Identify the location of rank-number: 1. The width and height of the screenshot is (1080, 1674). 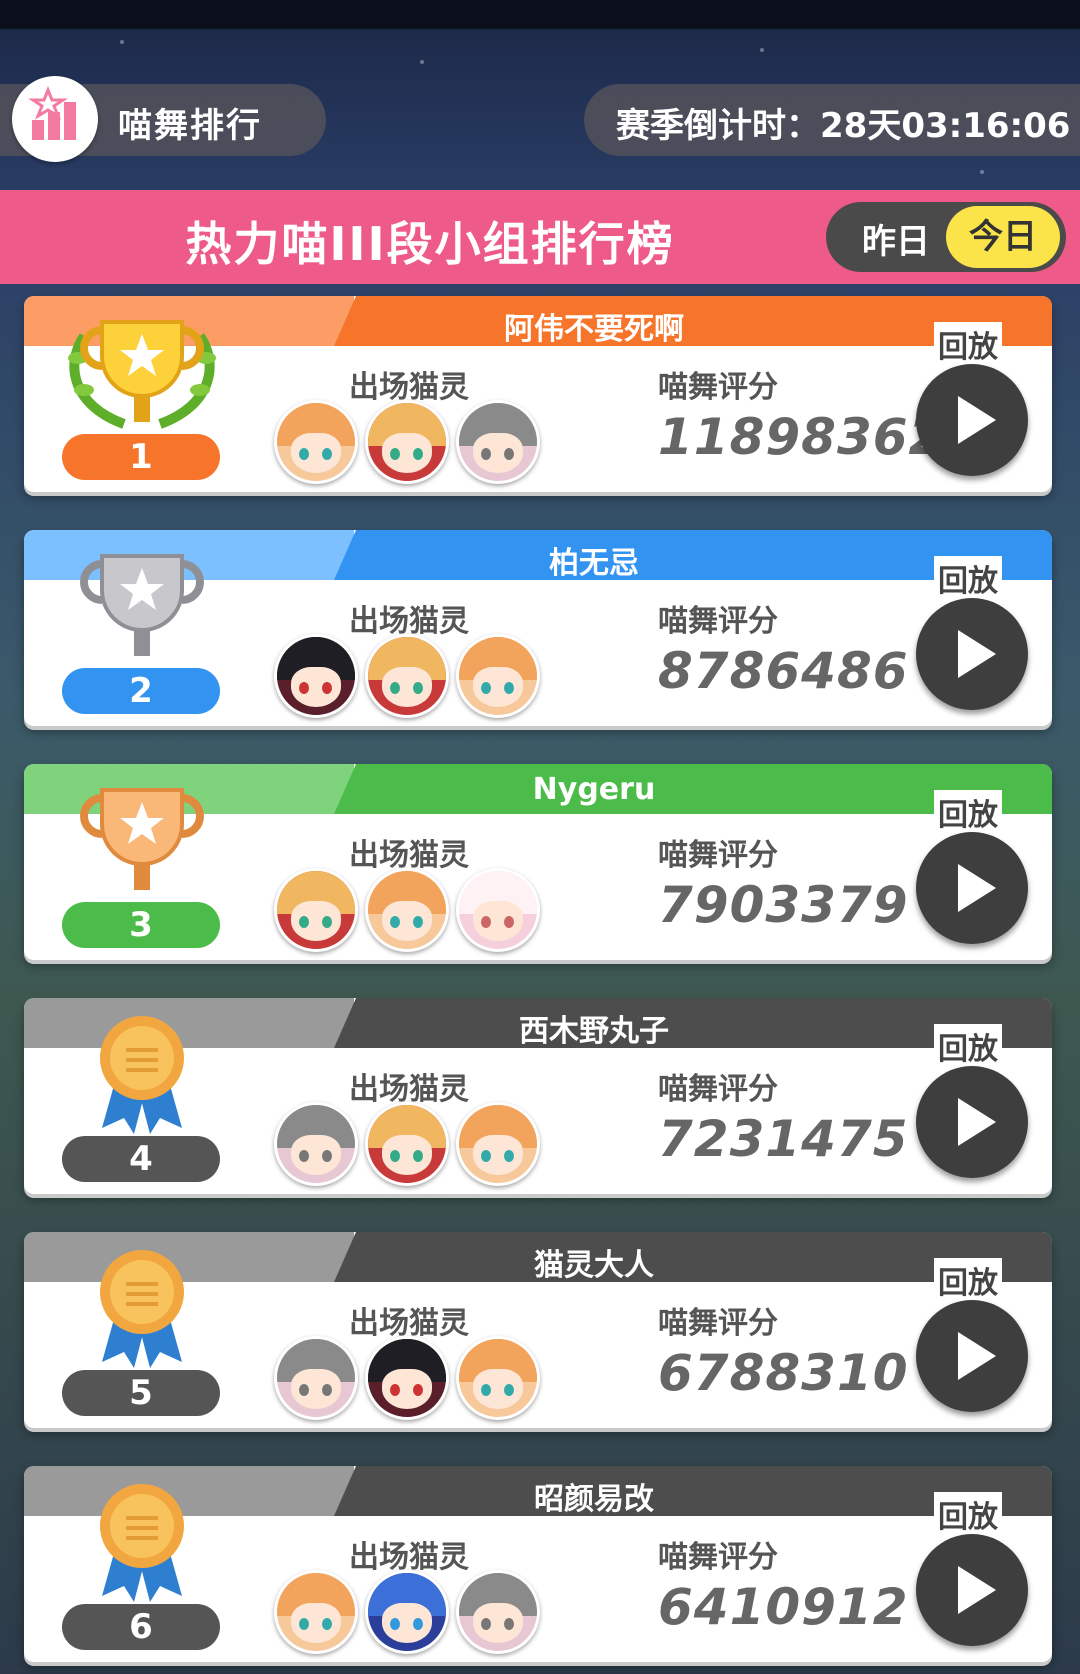
(141, 457).